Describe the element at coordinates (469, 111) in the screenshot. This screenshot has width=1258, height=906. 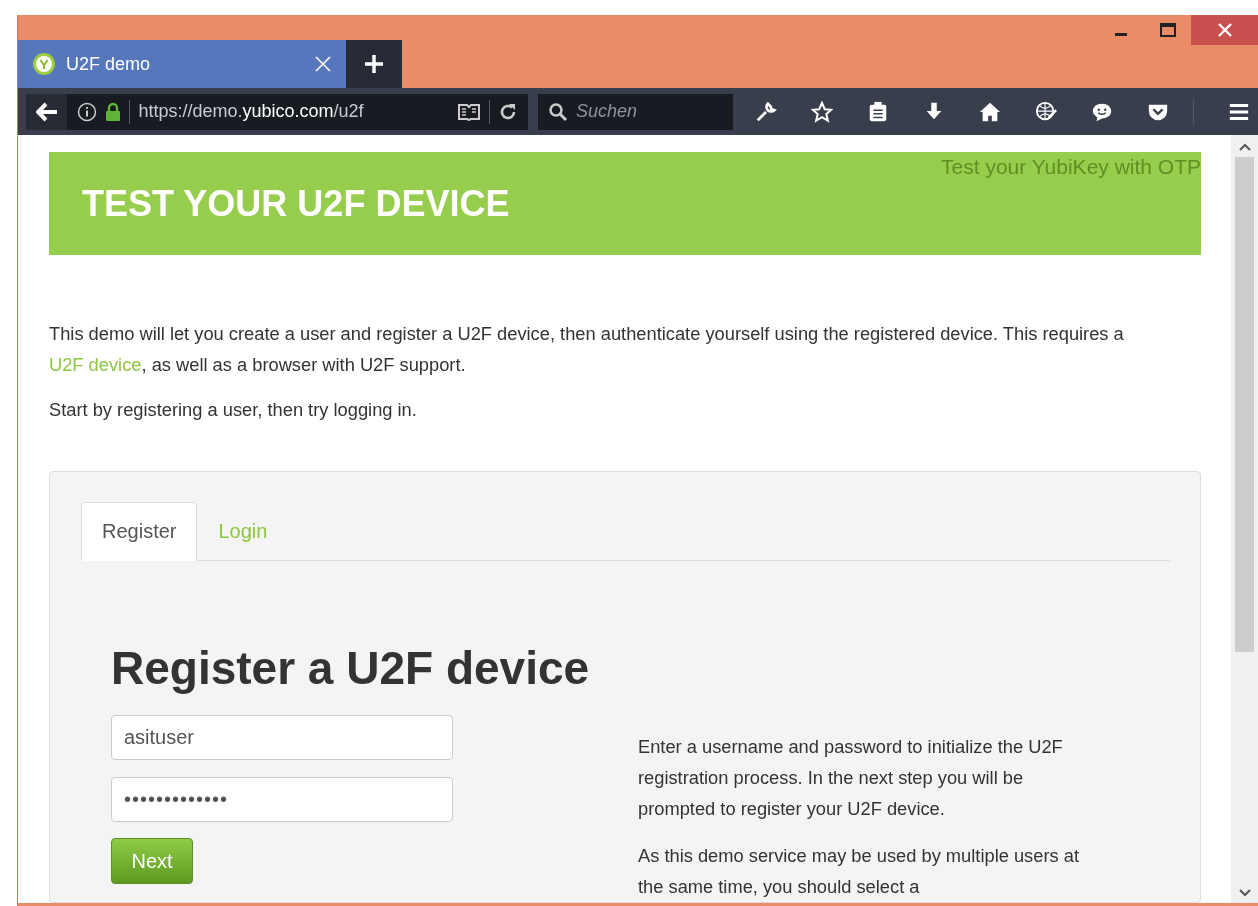
I see `reader-view-icon` at that location.